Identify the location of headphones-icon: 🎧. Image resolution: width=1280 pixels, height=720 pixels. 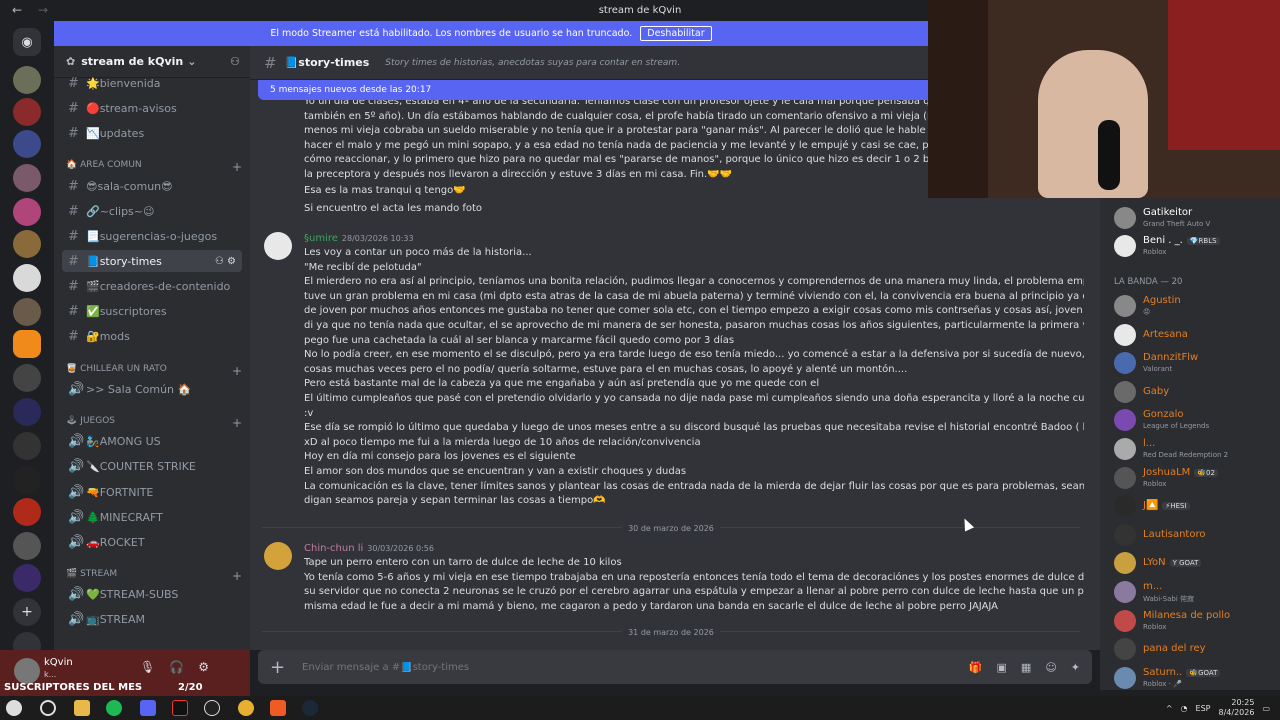
(176, 667).